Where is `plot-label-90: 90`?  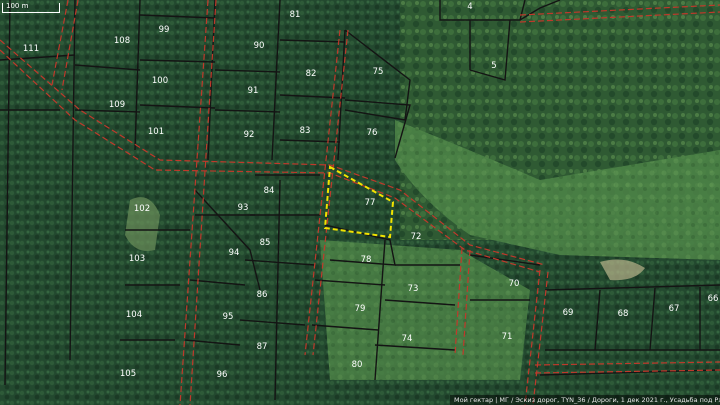
plot-label-90: 90 is located at coordinates (259, 46).